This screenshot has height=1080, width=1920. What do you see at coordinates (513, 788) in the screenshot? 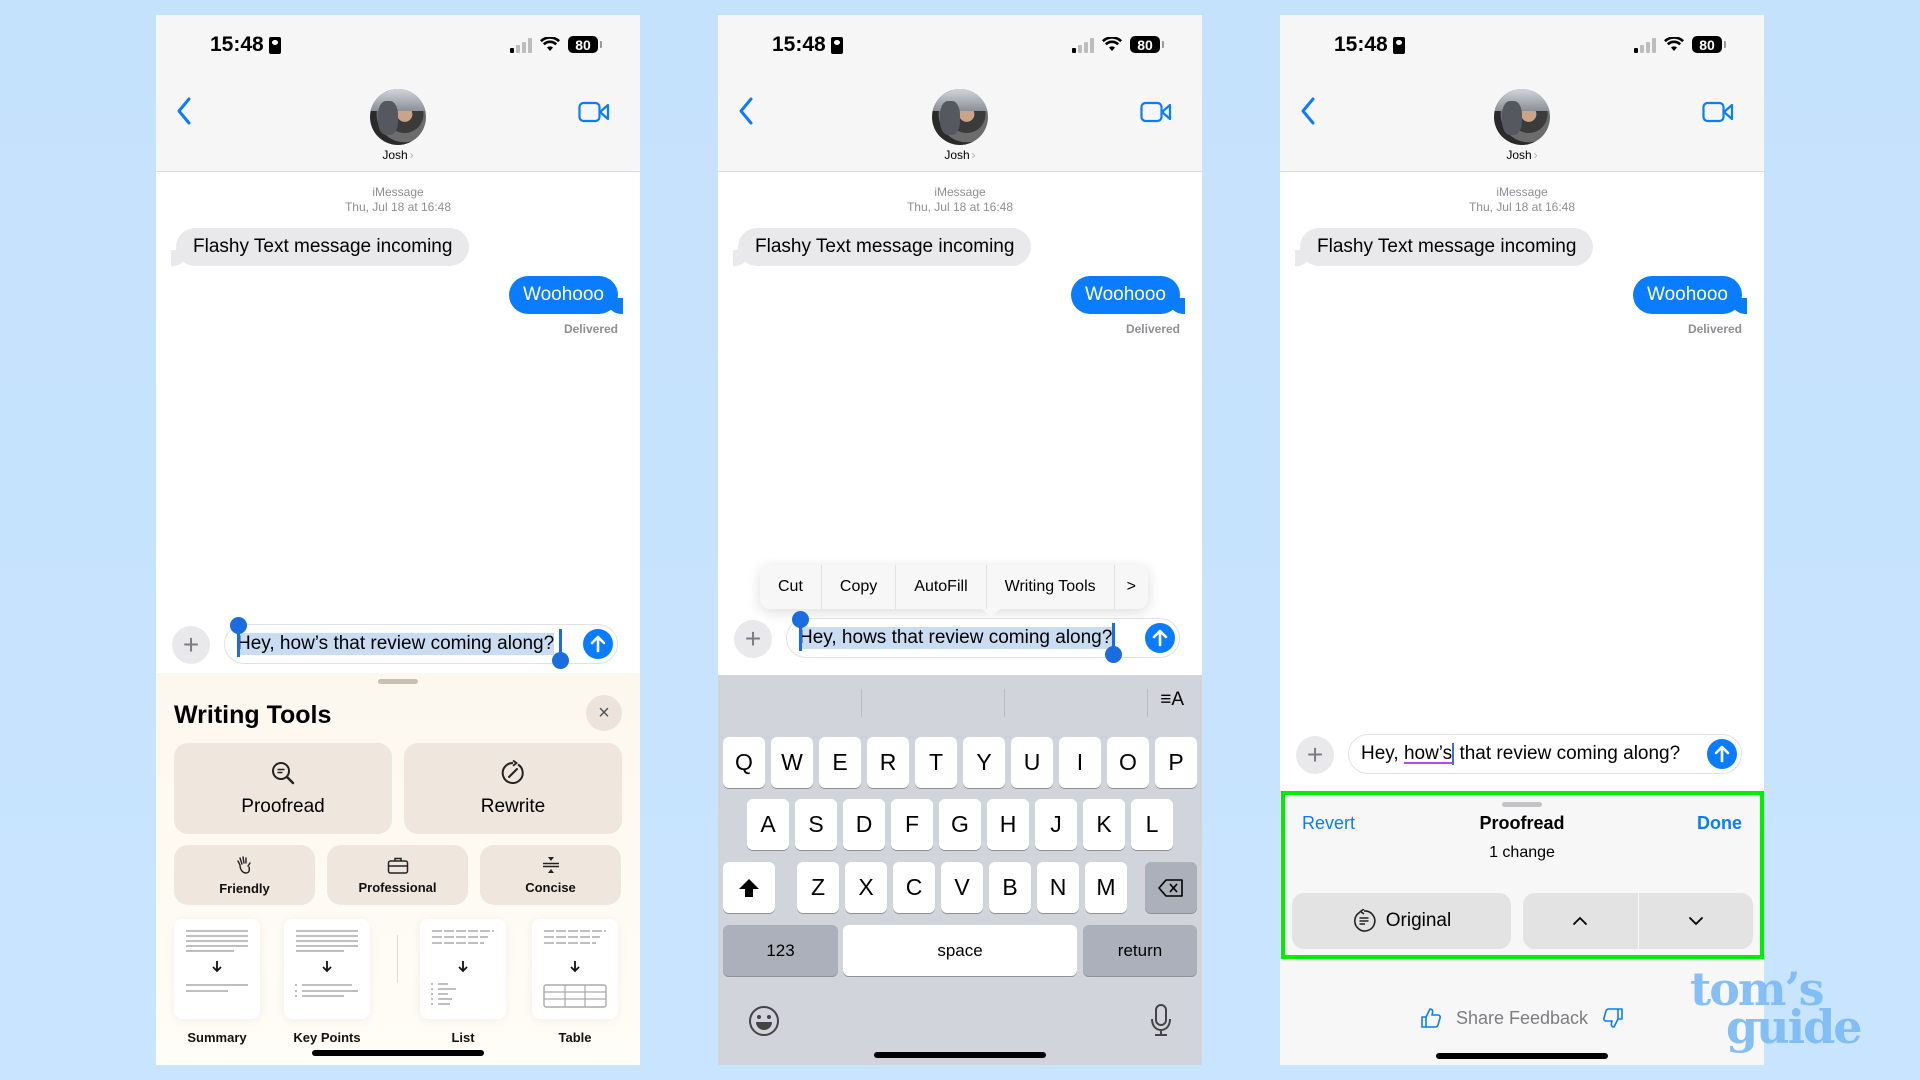
I see `rewrite-button: Rewrite` at bounding box center [513, 788].